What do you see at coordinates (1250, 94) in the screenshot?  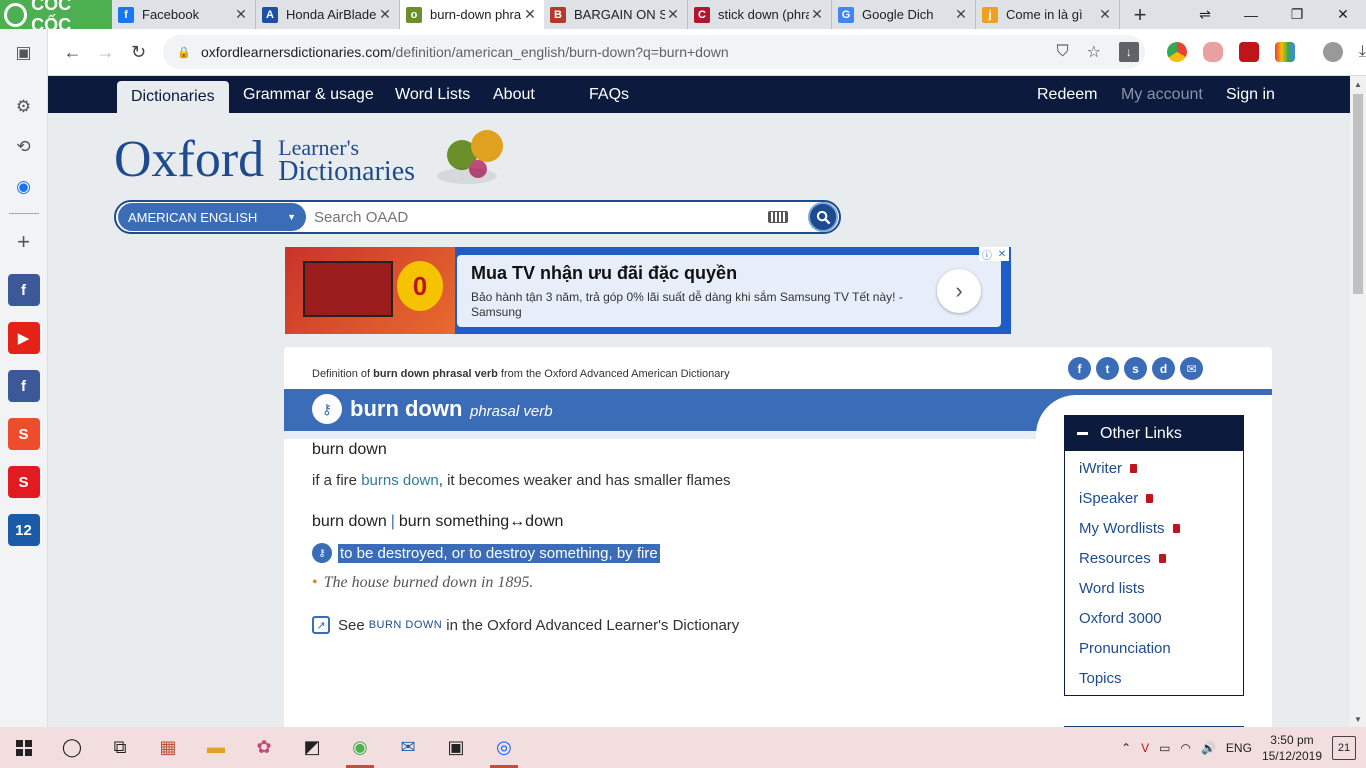 I see `nav-sign-in: Sign in` at bounding box center [1250, 94].